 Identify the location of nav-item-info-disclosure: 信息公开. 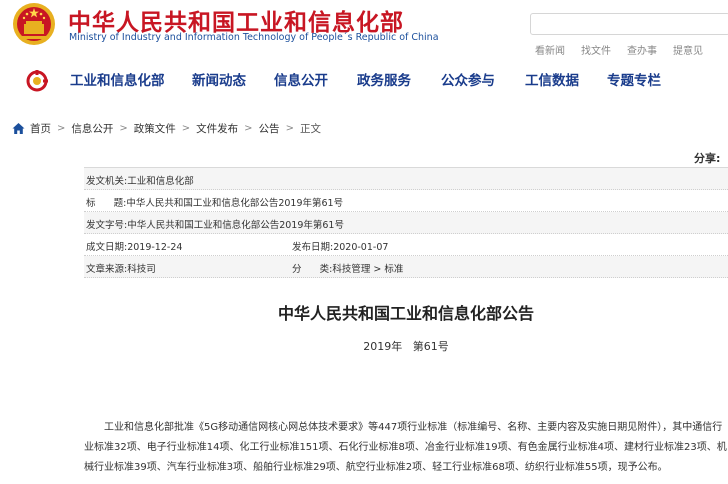
(301, 79).